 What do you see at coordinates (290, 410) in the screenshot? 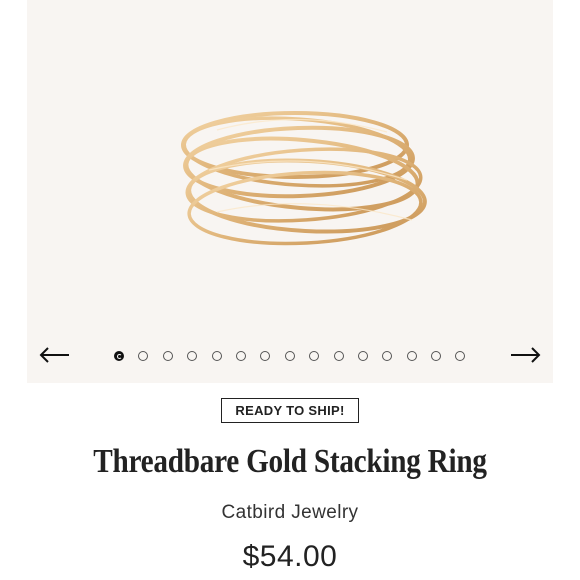
I see `ready-to-ship-badge: READY TO SHIP!` at bounding box center [290, 410].